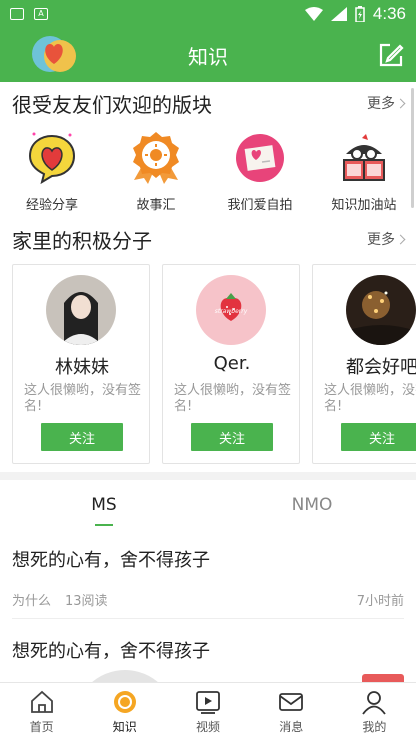 Image resolution: width=416 pixels, height=738 pixels. What do you see at coordinates (291, 702) in the screenshot?
I see `message-icon` at bounding box center [291, 702].